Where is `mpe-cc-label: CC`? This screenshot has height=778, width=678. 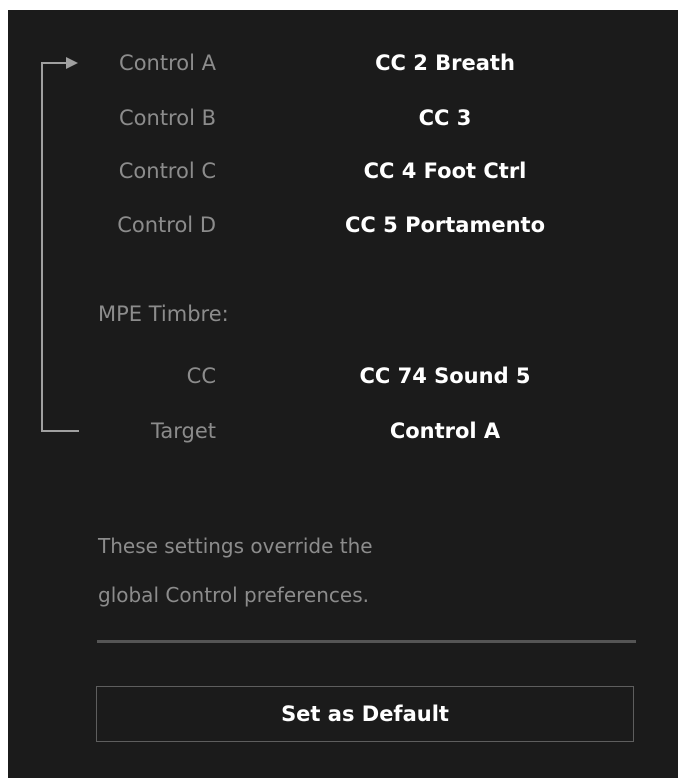
mpe-cc-label: CC is located at coordinates (201, 376).